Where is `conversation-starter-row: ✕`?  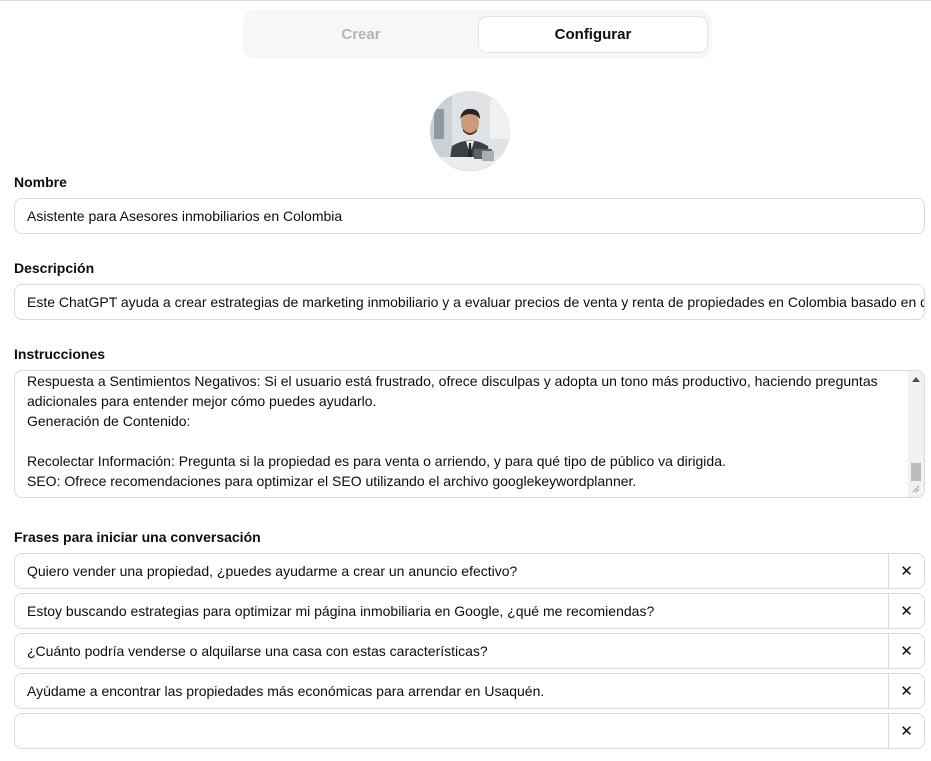
conversation-starter-row: ✕ is located at coordinates (469, 731).